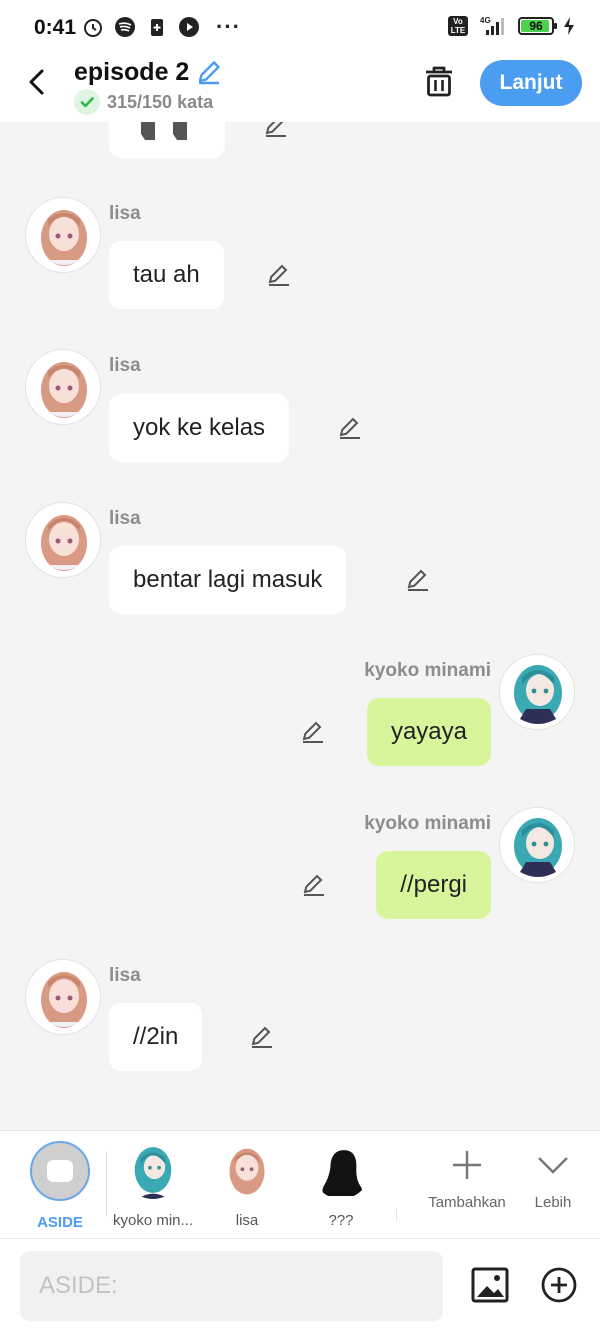 This screenshot has height=1333, width=600. Describe the element at coordinates (87, 102) in the screenshot. I see `check-icon` at that location.